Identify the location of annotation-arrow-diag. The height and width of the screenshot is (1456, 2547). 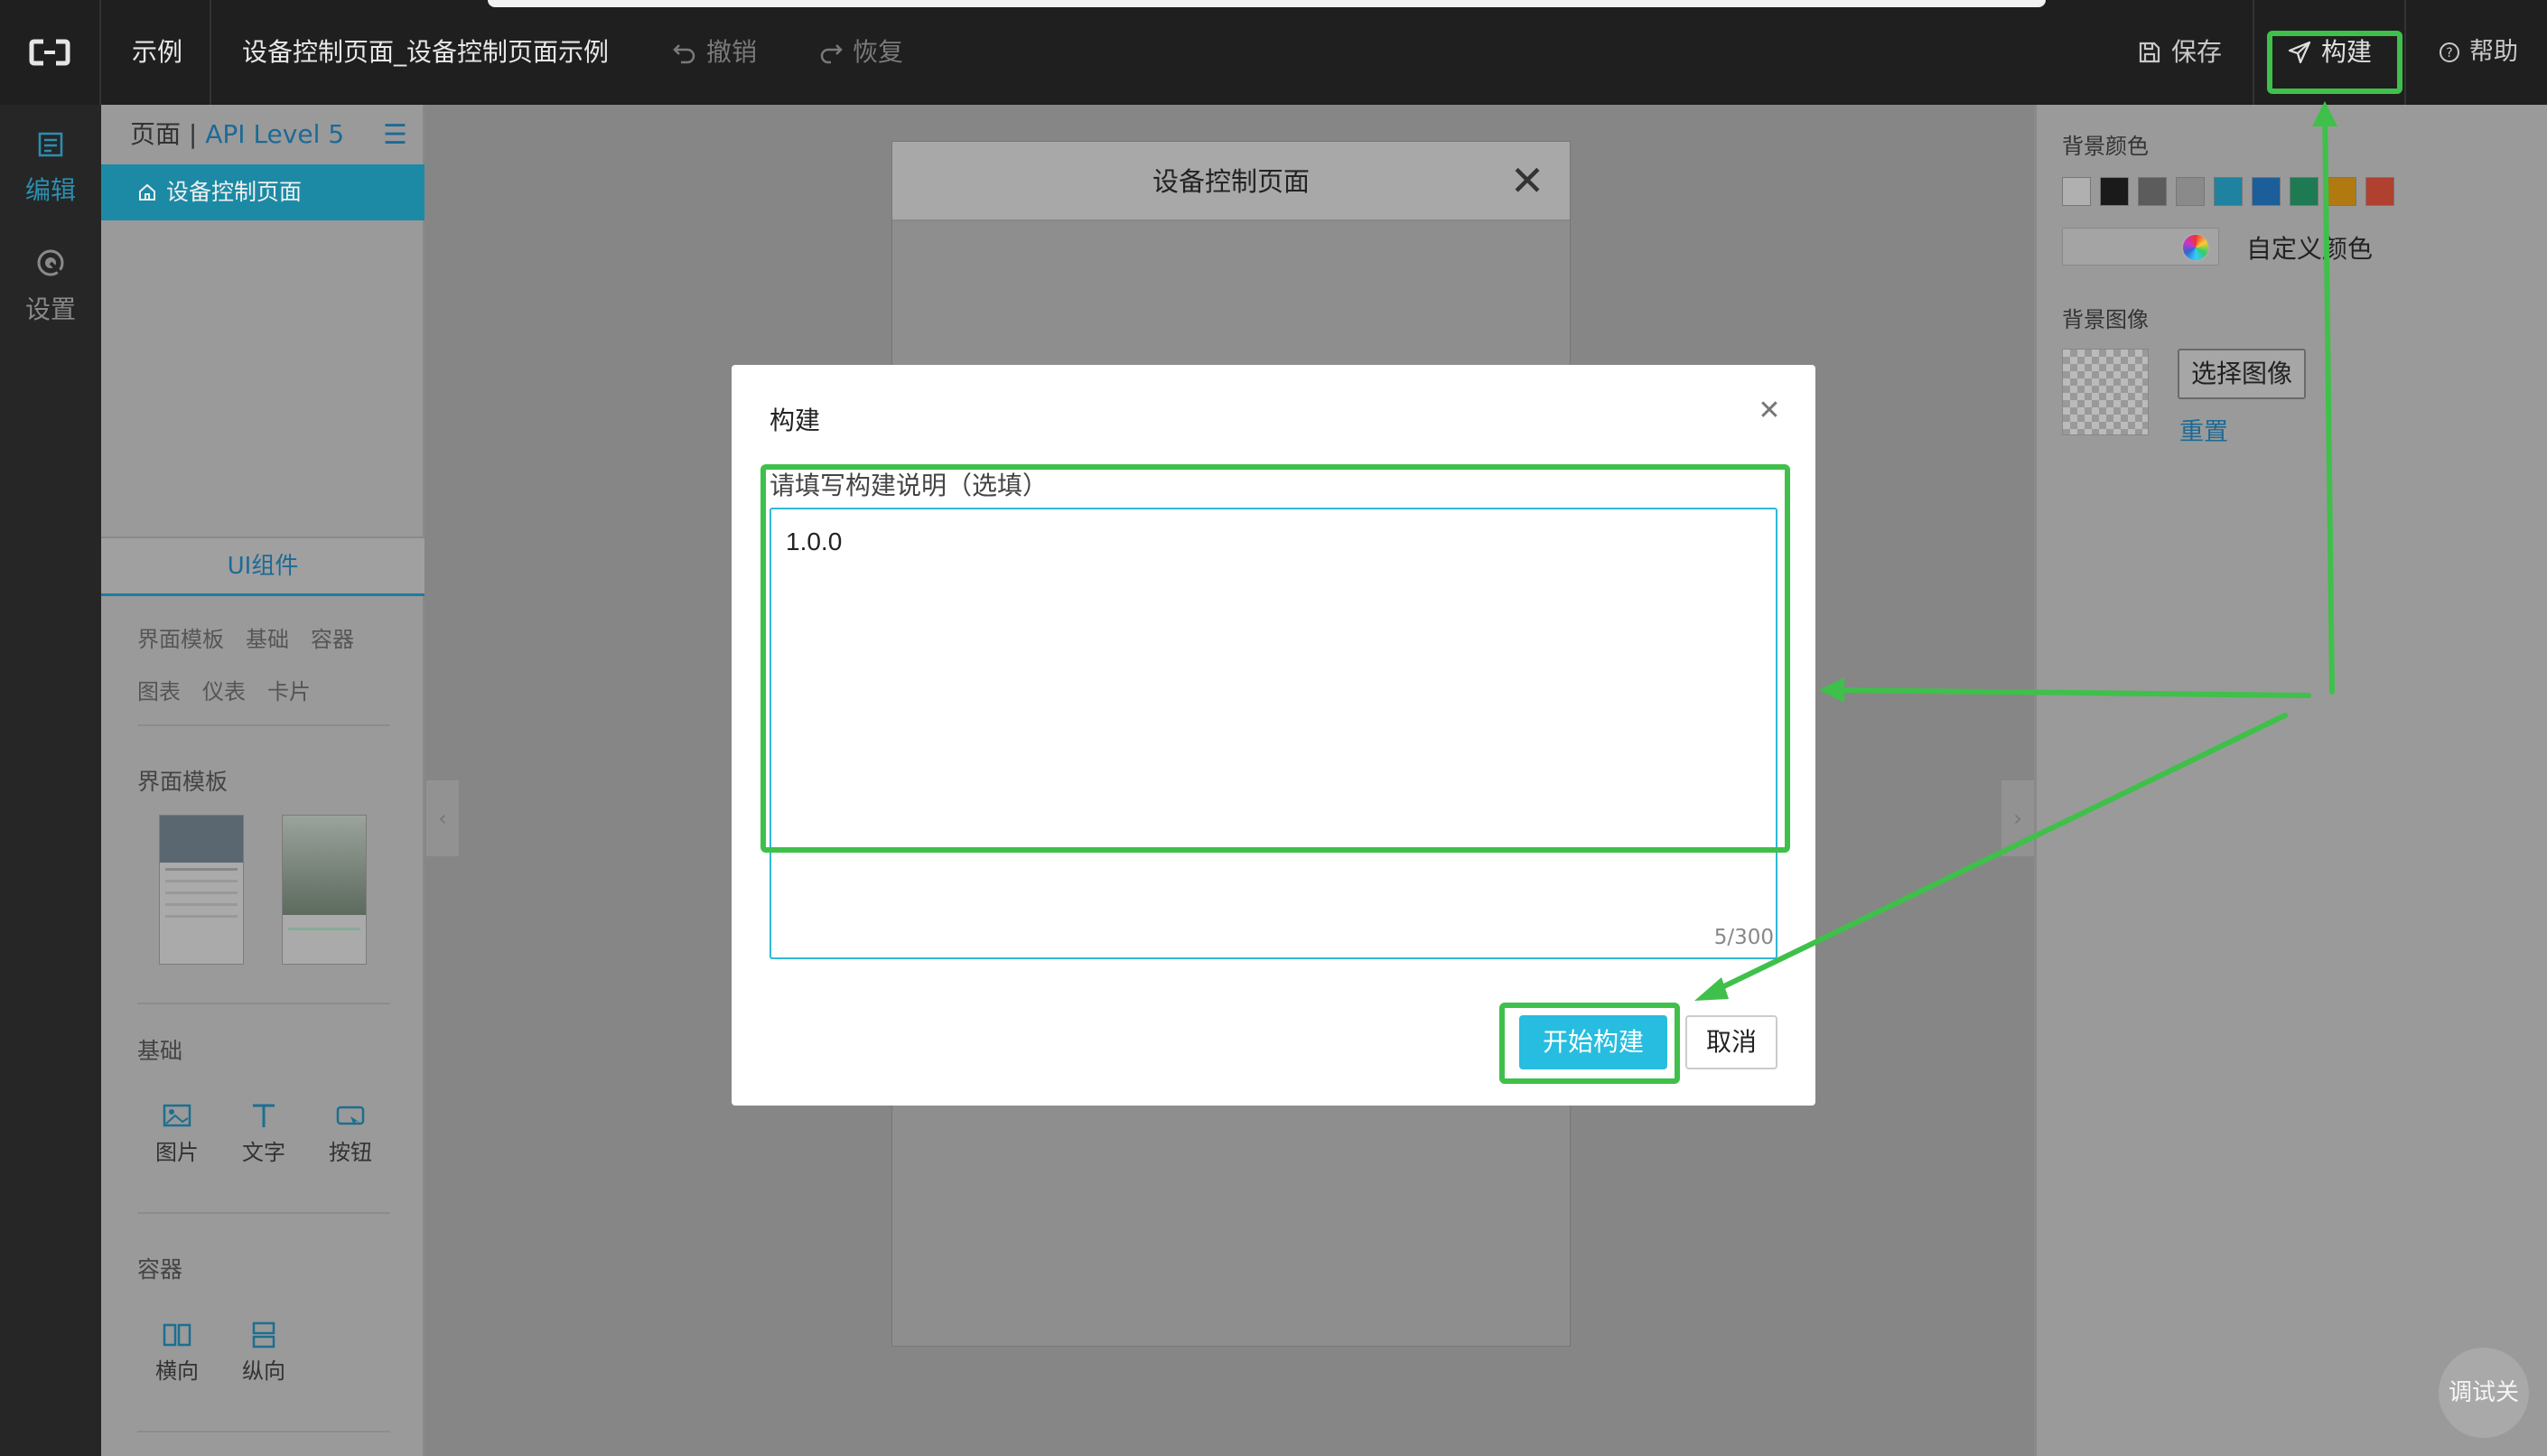
(1995, 855).